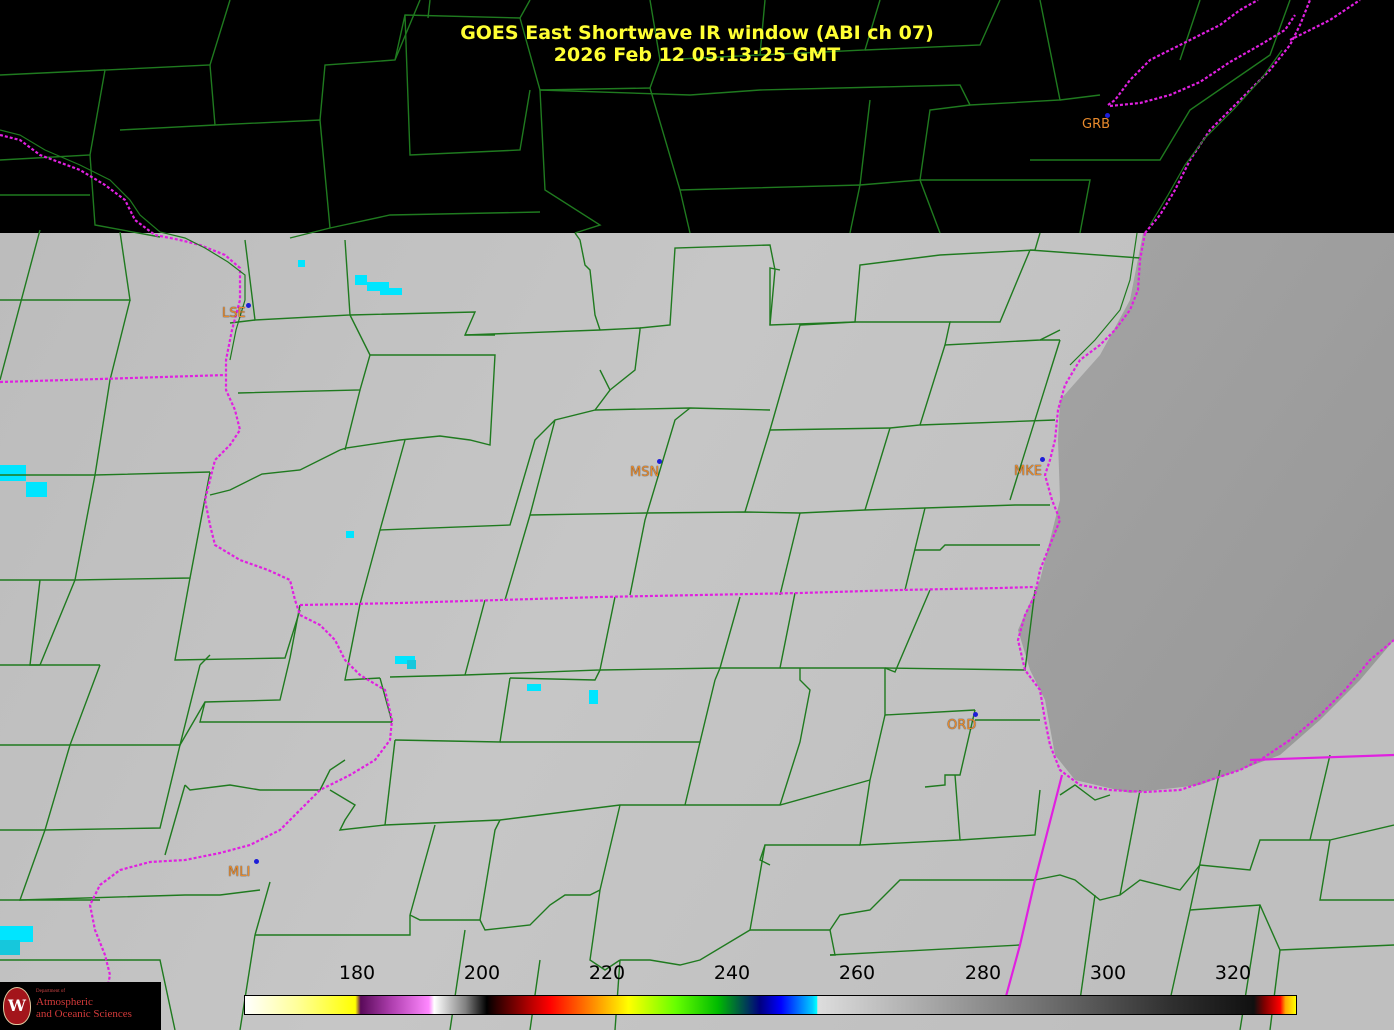 This screenshot has width=1394, height=1030. Describe the element at coordinates (51, 991) in the screenshot. I see `logo-dept: Department of` at that location.